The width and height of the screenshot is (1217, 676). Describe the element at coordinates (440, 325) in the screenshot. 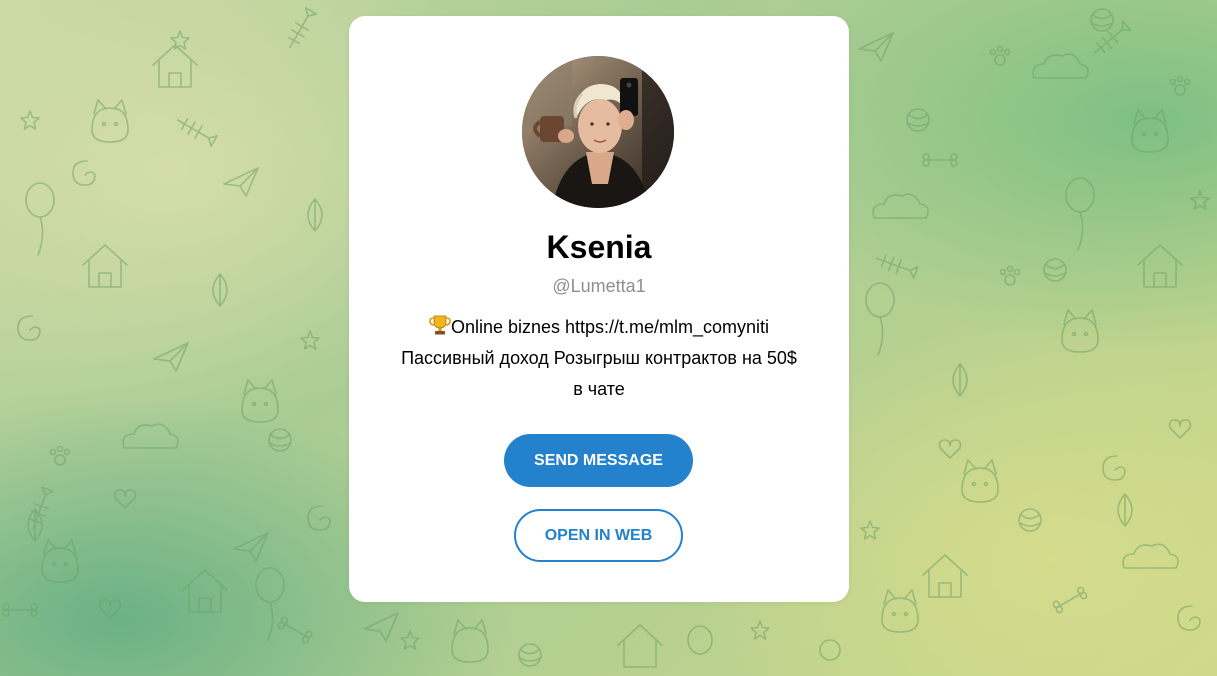

I see `trophy-icon` at that location.